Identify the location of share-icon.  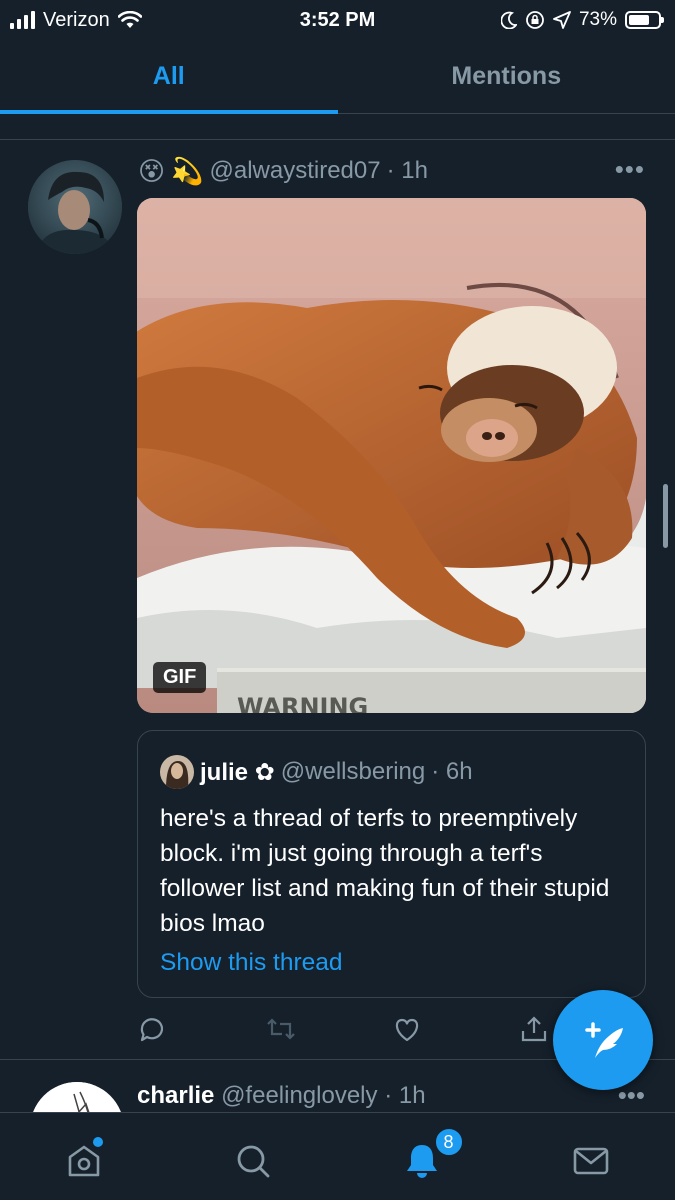
(533, 1029).